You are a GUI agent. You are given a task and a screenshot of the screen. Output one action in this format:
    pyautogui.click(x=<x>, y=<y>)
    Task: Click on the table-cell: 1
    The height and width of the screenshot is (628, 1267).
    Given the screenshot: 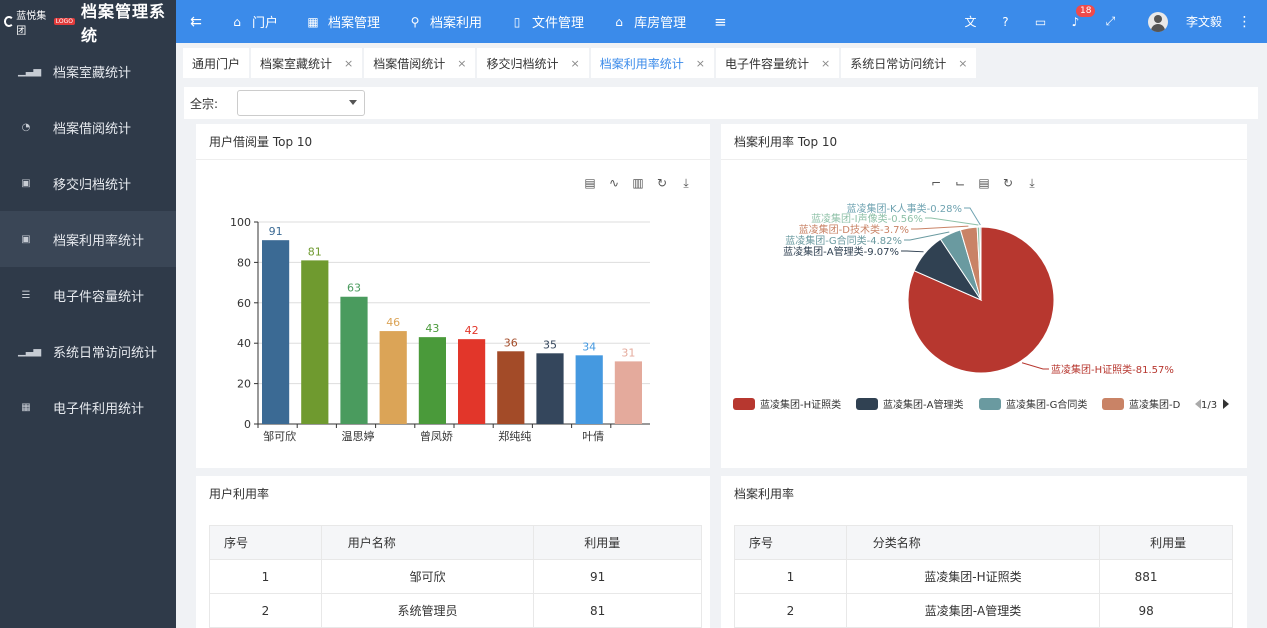 What is the action you would take?
    pyautogui.click(x=790, y=576)
    